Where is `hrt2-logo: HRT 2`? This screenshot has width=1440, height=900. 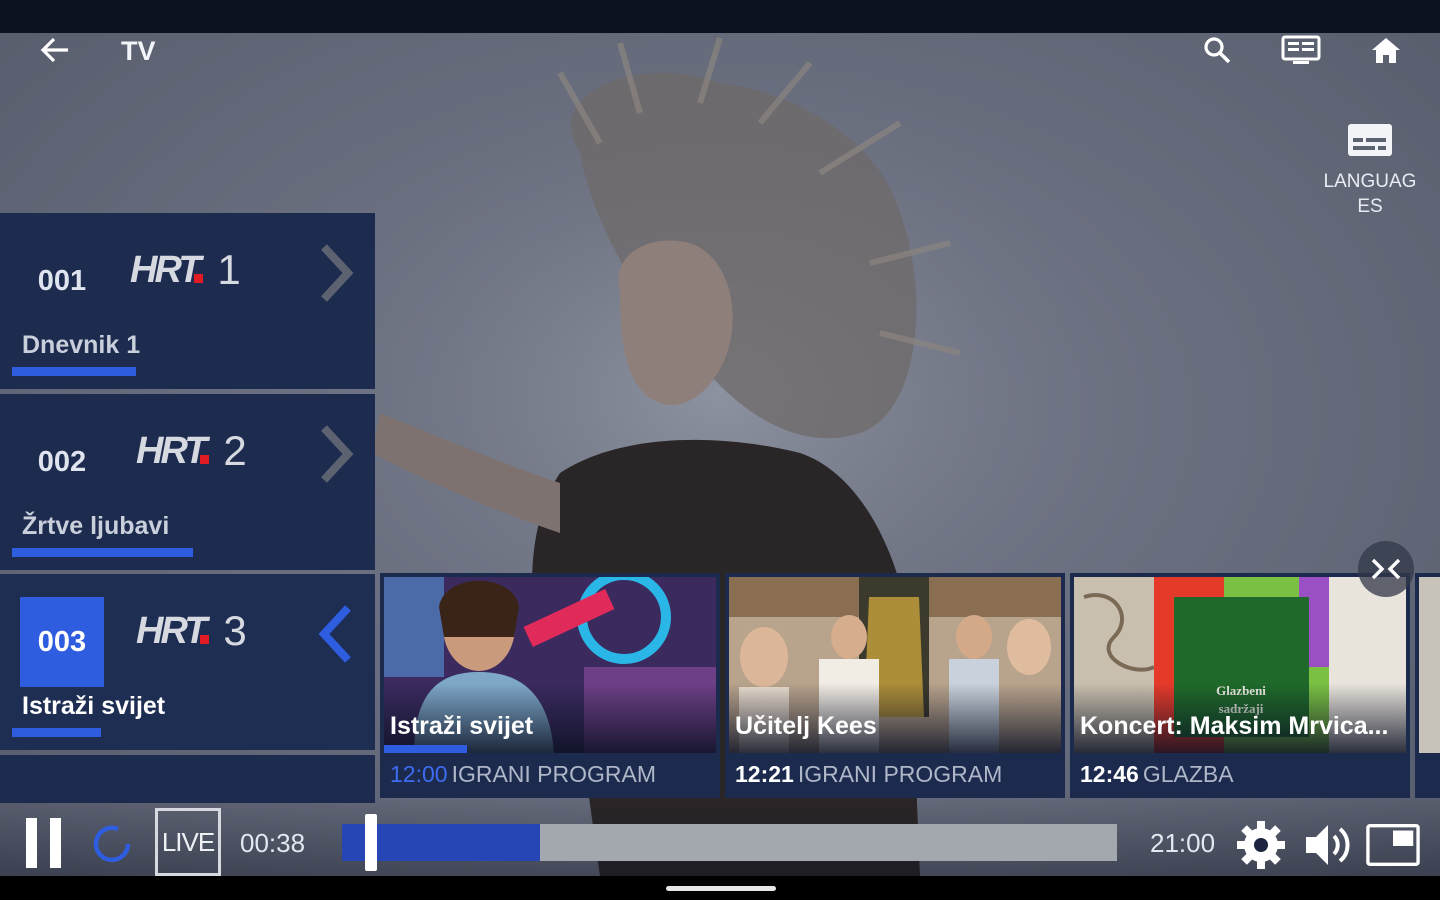 hrt2-logo: HRT 2 is located at coordinates (191, 451).